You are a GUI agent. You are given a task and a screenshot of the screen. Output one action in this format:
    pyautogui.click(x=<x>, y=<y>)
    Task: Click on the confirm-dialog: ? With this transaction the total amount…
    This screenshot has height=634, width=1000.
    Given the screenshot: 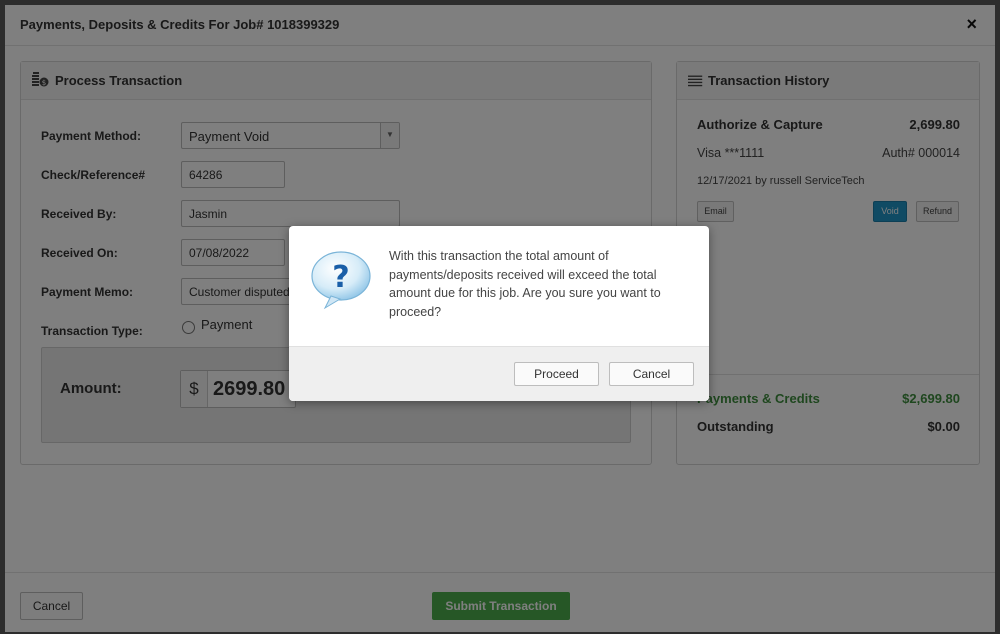 What is the action you would take?
    pyautogui.click(x=499, y=313)
    